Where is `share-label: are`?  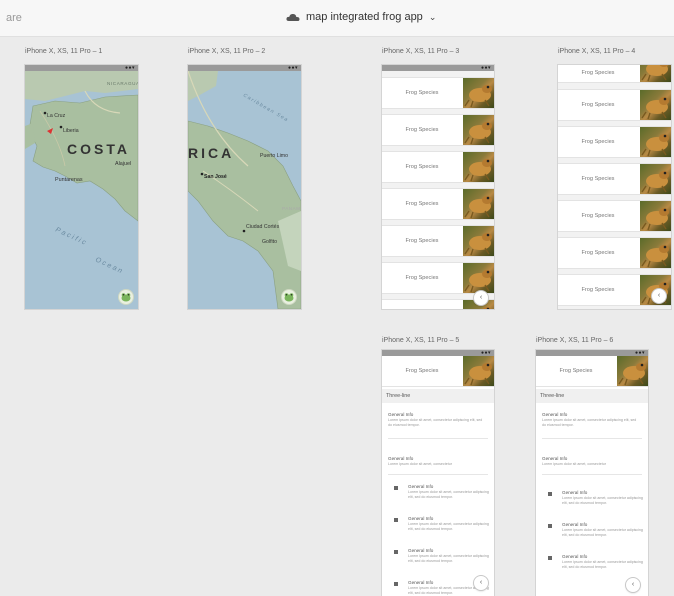
share-label: are is located at coordinates (14, 18).